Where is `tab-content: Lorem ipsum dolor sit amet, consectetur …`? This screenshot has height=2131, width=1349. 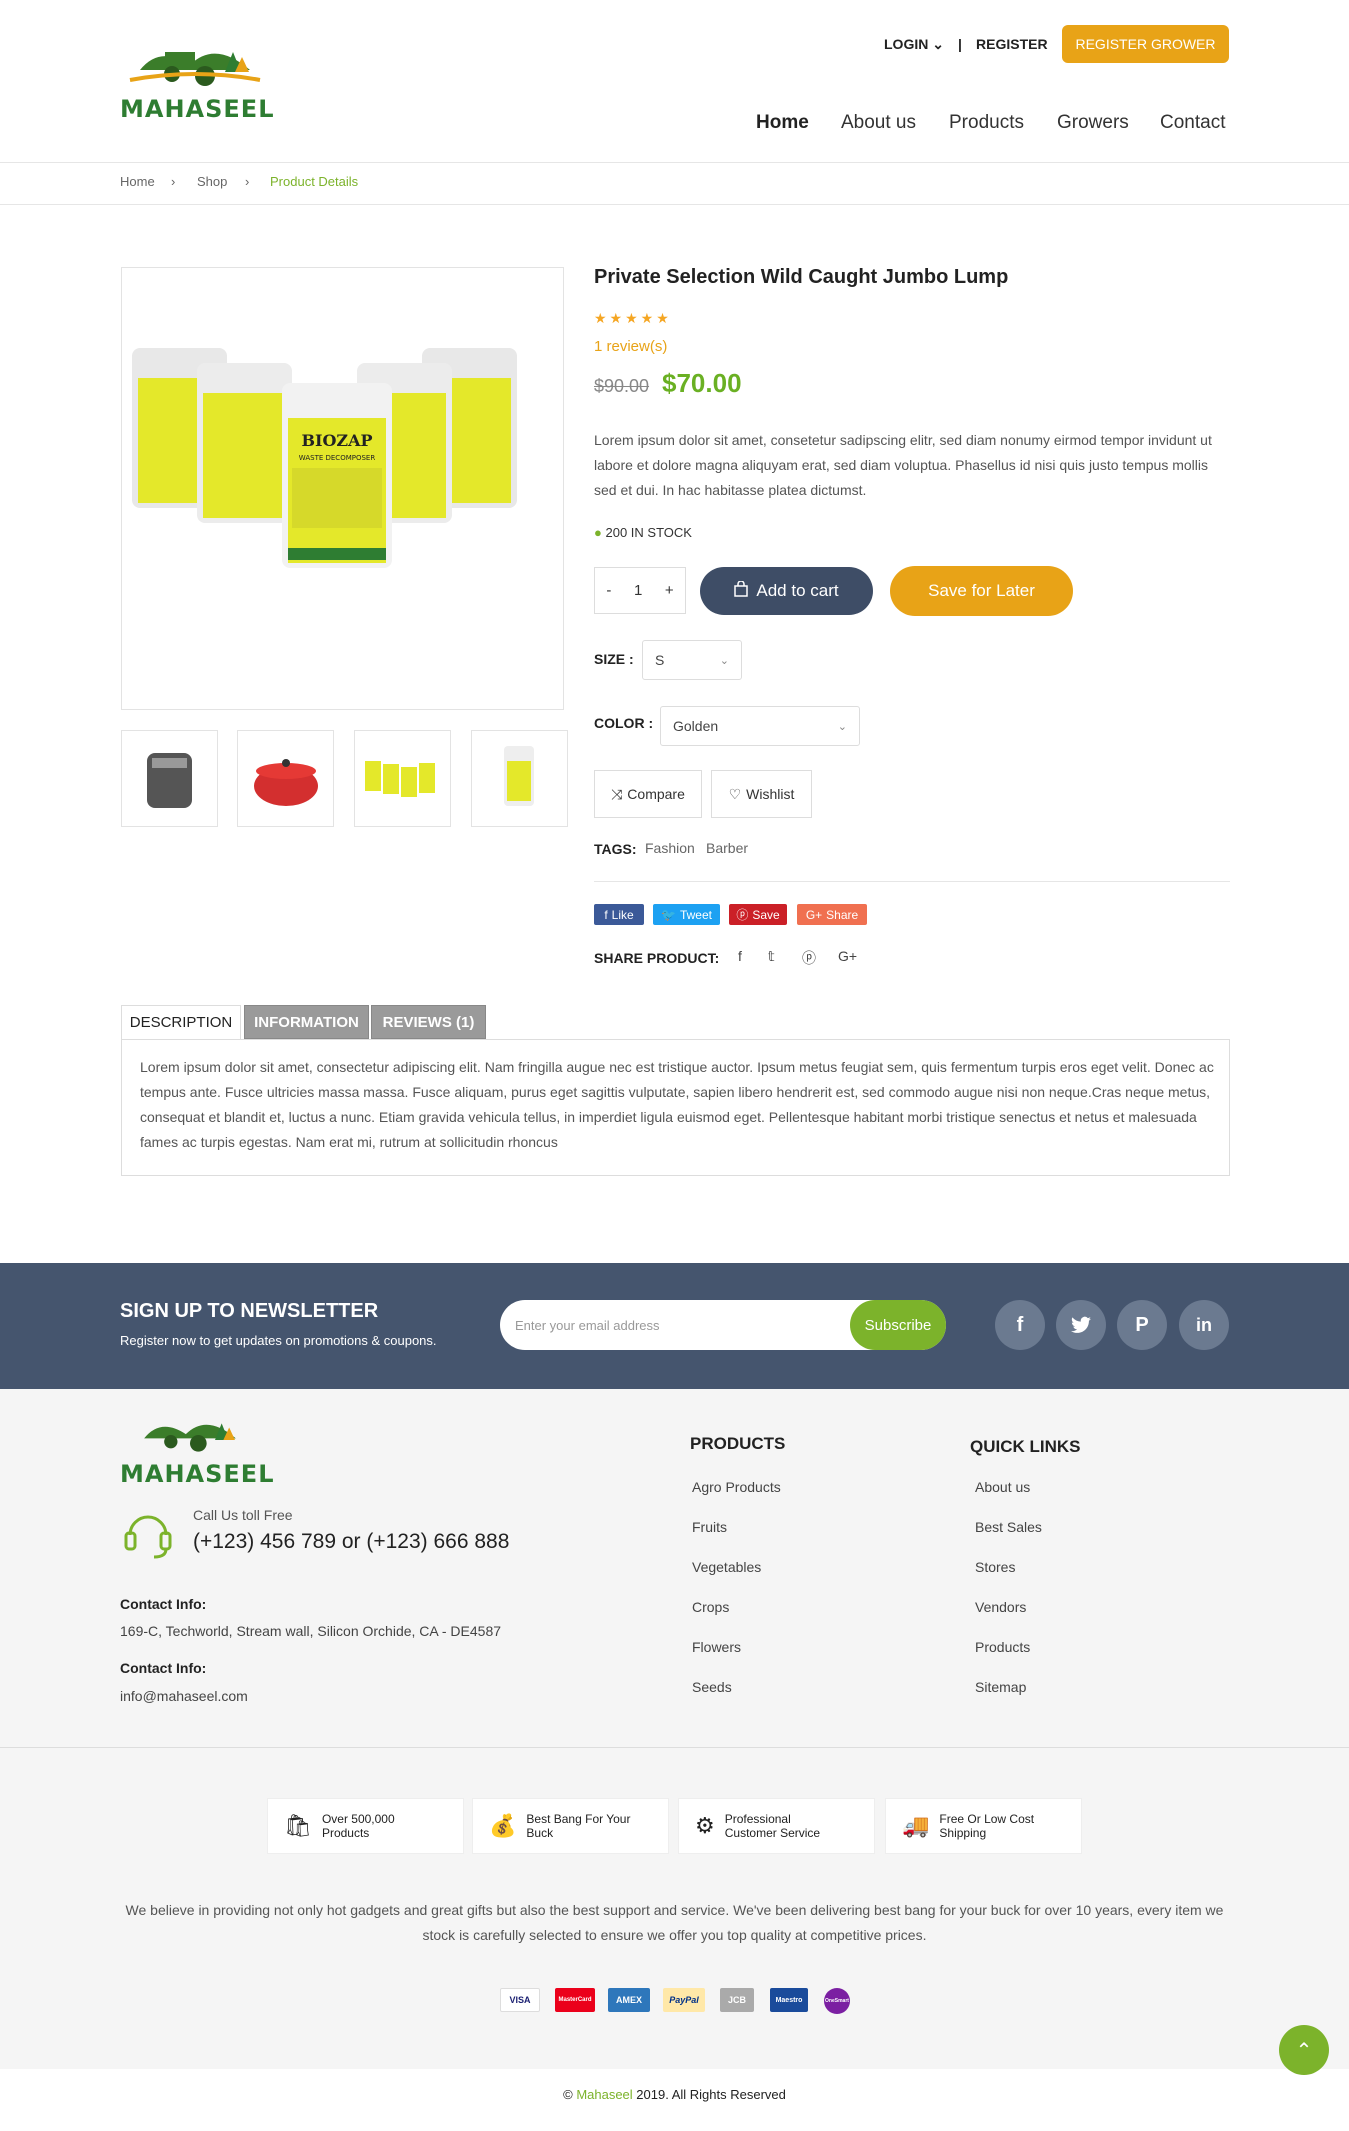
tab-content: Lorem ipsum dolor sit amet, consectetur … is located at coordinates (677, 1104).